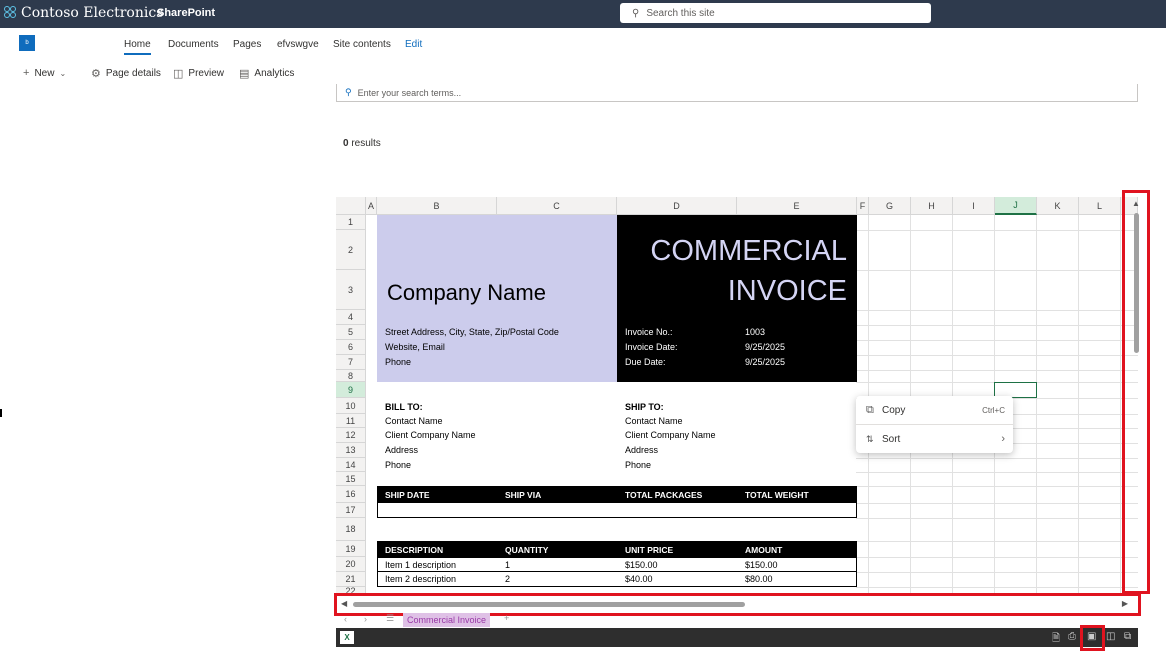  I want to click on brand: Contoso Electronics, so click(83, 13).